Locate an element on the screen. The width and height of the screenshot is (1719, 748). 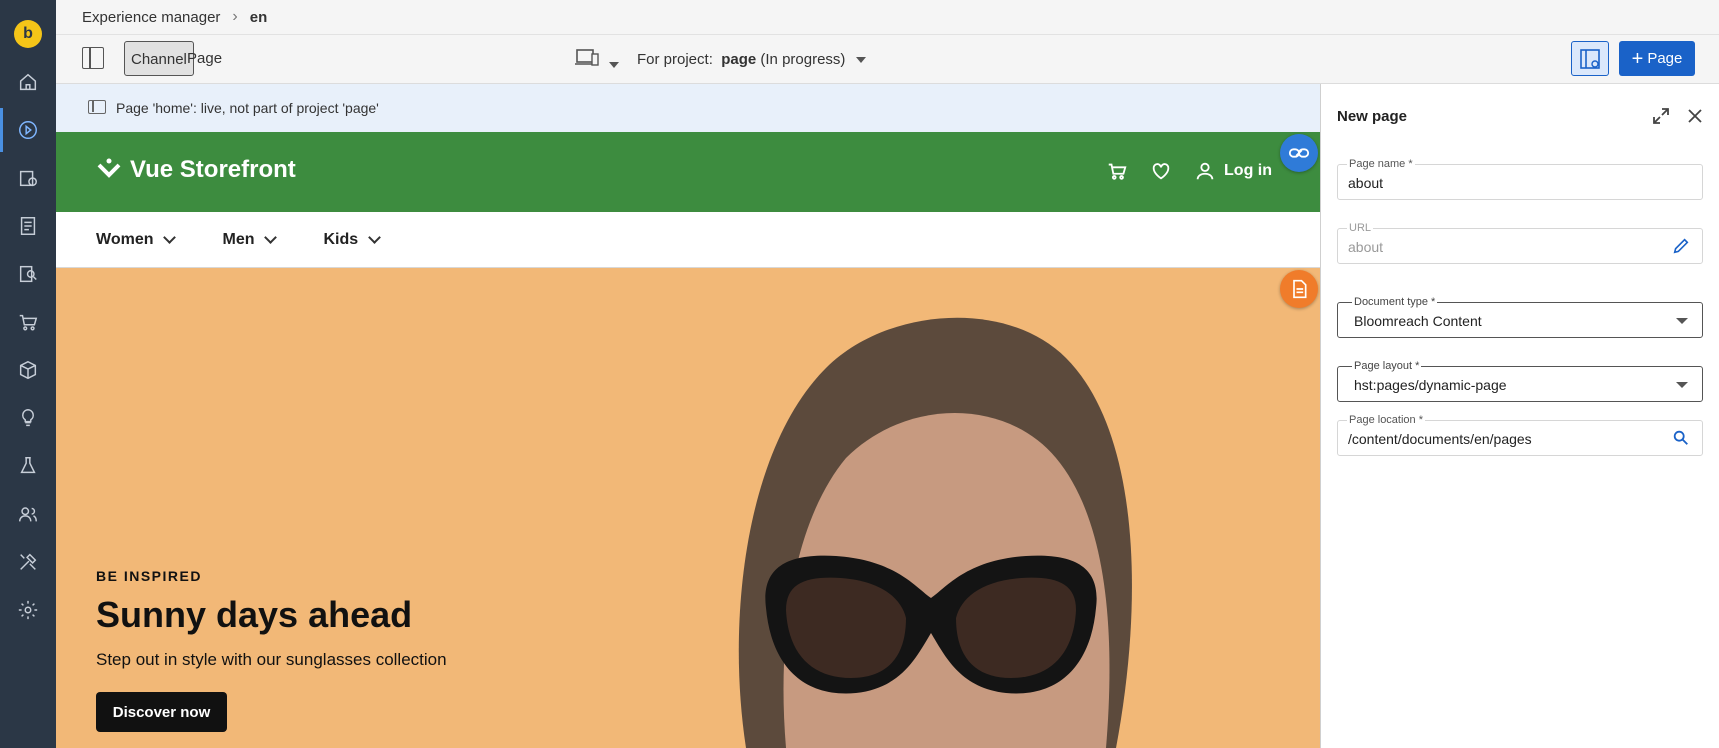
page-preview-icon is located at coordinates (1590, 58).